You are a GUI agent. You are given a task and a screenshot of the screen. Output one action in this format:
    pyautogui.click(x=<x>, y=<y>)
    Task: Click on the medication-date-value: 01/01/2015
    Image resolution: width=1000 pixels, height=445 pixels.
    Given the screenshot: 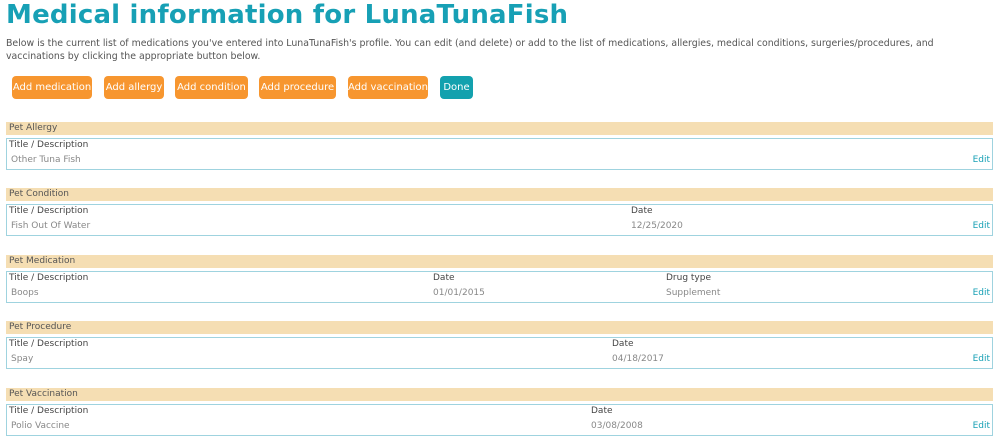 What is the action you would take?
    pyautogui.click(x=459, y=293)
    